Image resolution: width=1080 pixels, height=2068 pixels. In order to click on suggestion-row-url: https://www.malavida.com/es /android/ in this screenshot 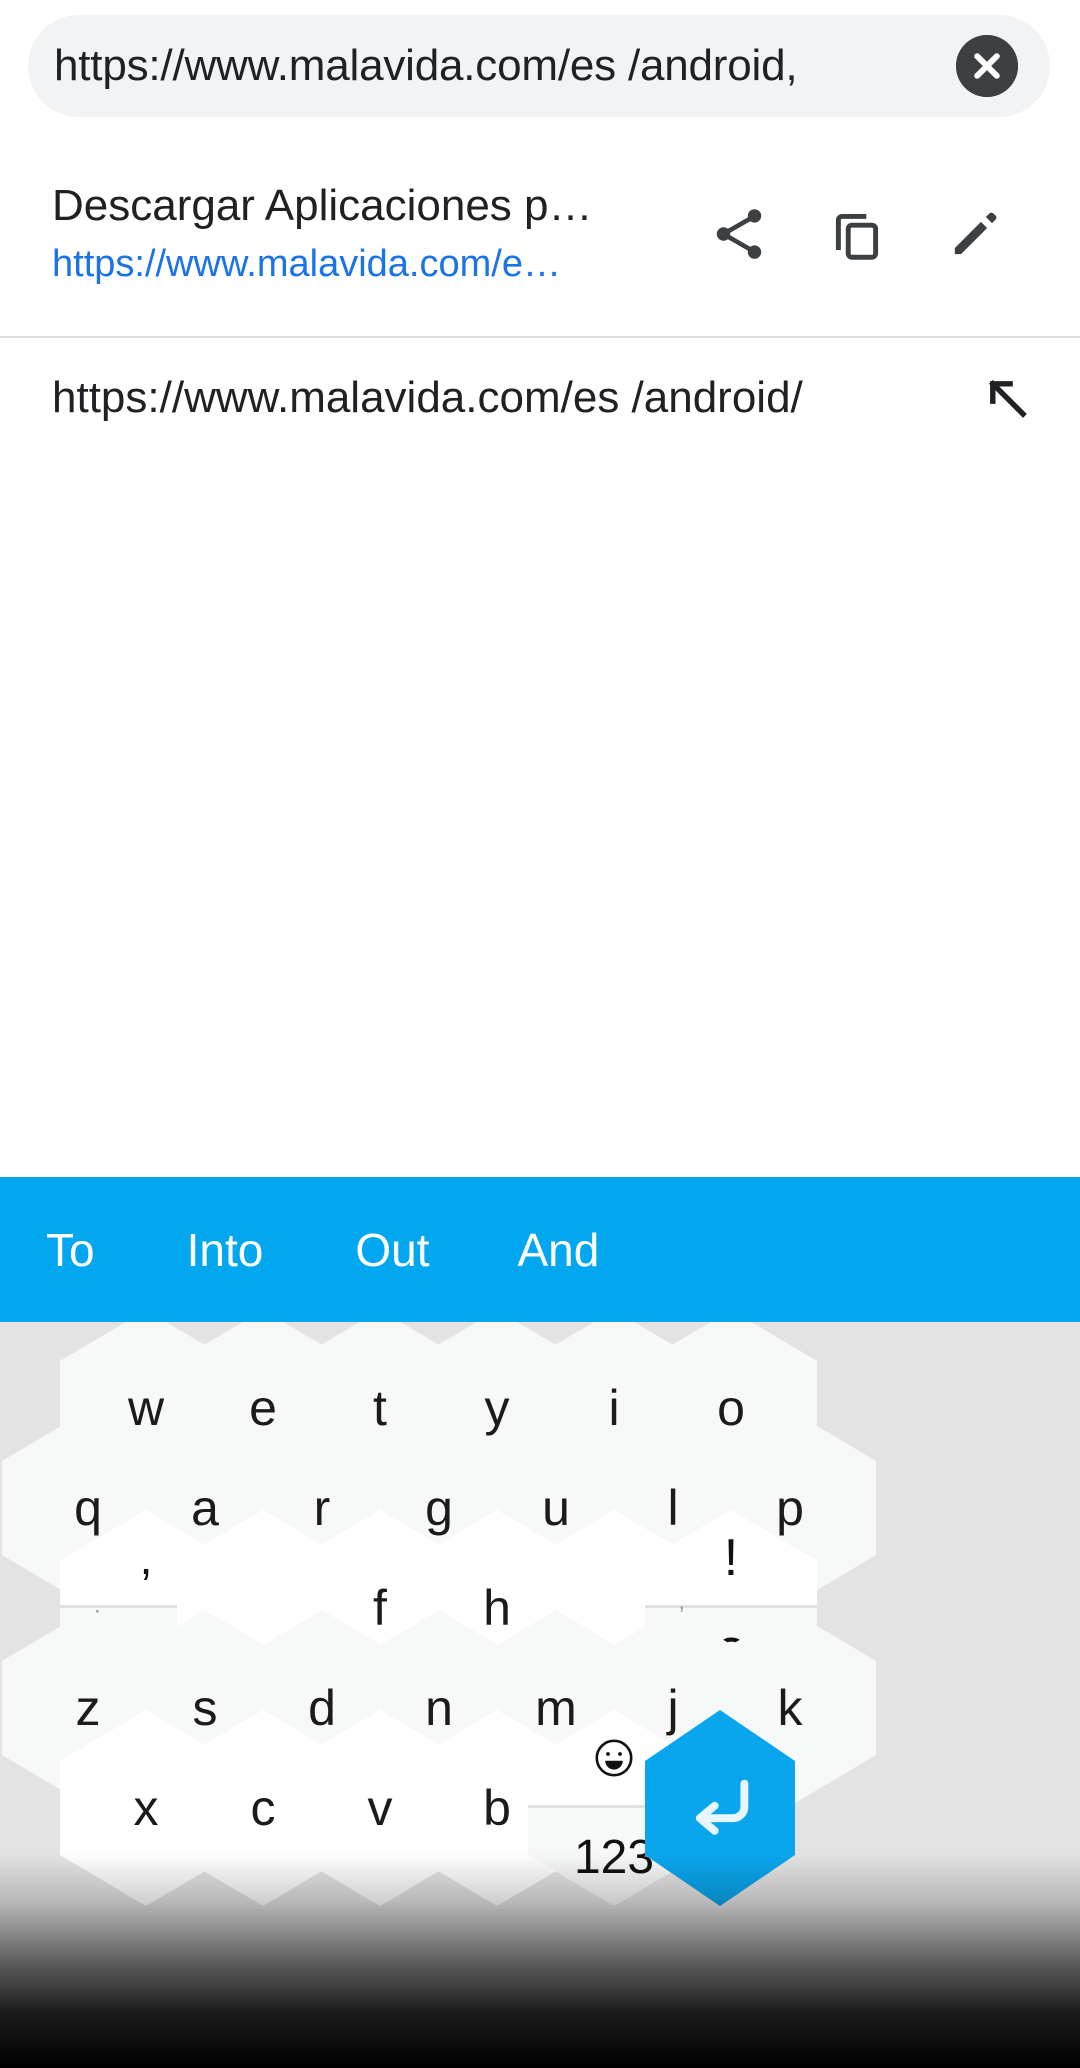, I will do `click(540, 398)`.